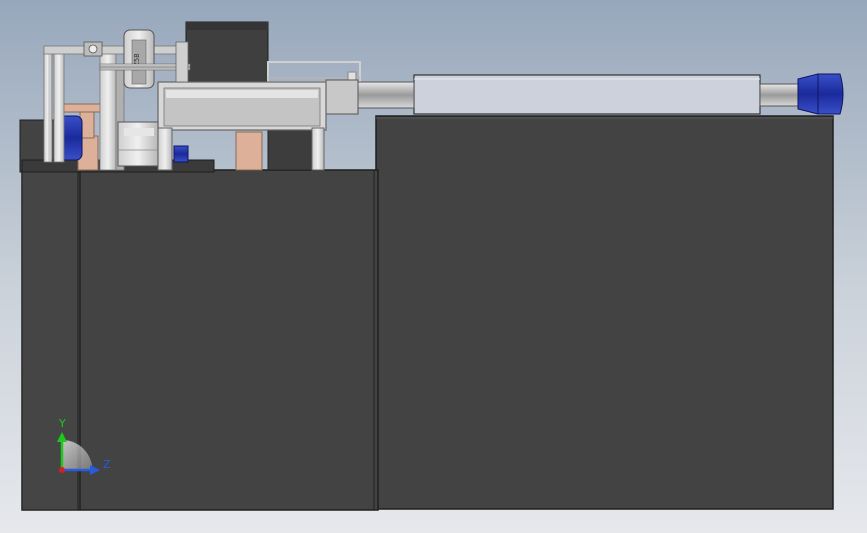  What do you see at coordinates (249, 151) in the screenshot?
I see `copper-block-center` at bounding box center [249, 151].